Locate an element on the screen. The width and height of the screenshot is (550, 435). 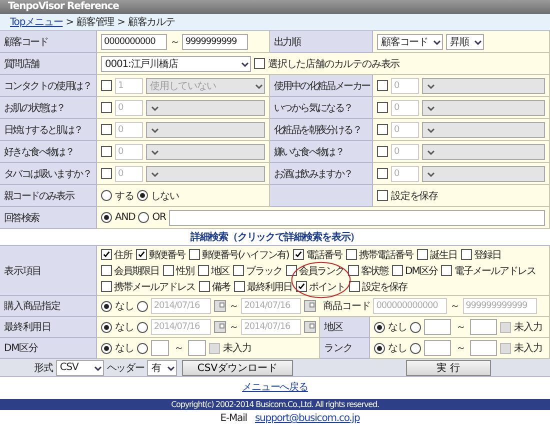
input-field: 9999999999 is located at coordinates (215, 42).